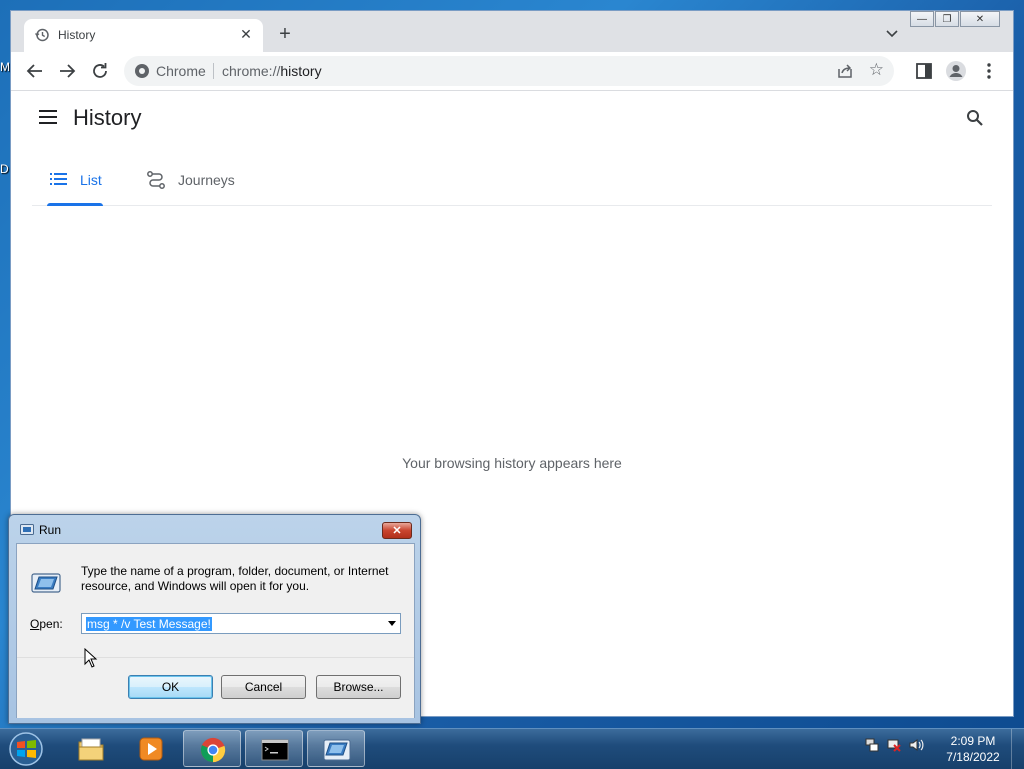  I want to click on run-icon, so click(337, 750).